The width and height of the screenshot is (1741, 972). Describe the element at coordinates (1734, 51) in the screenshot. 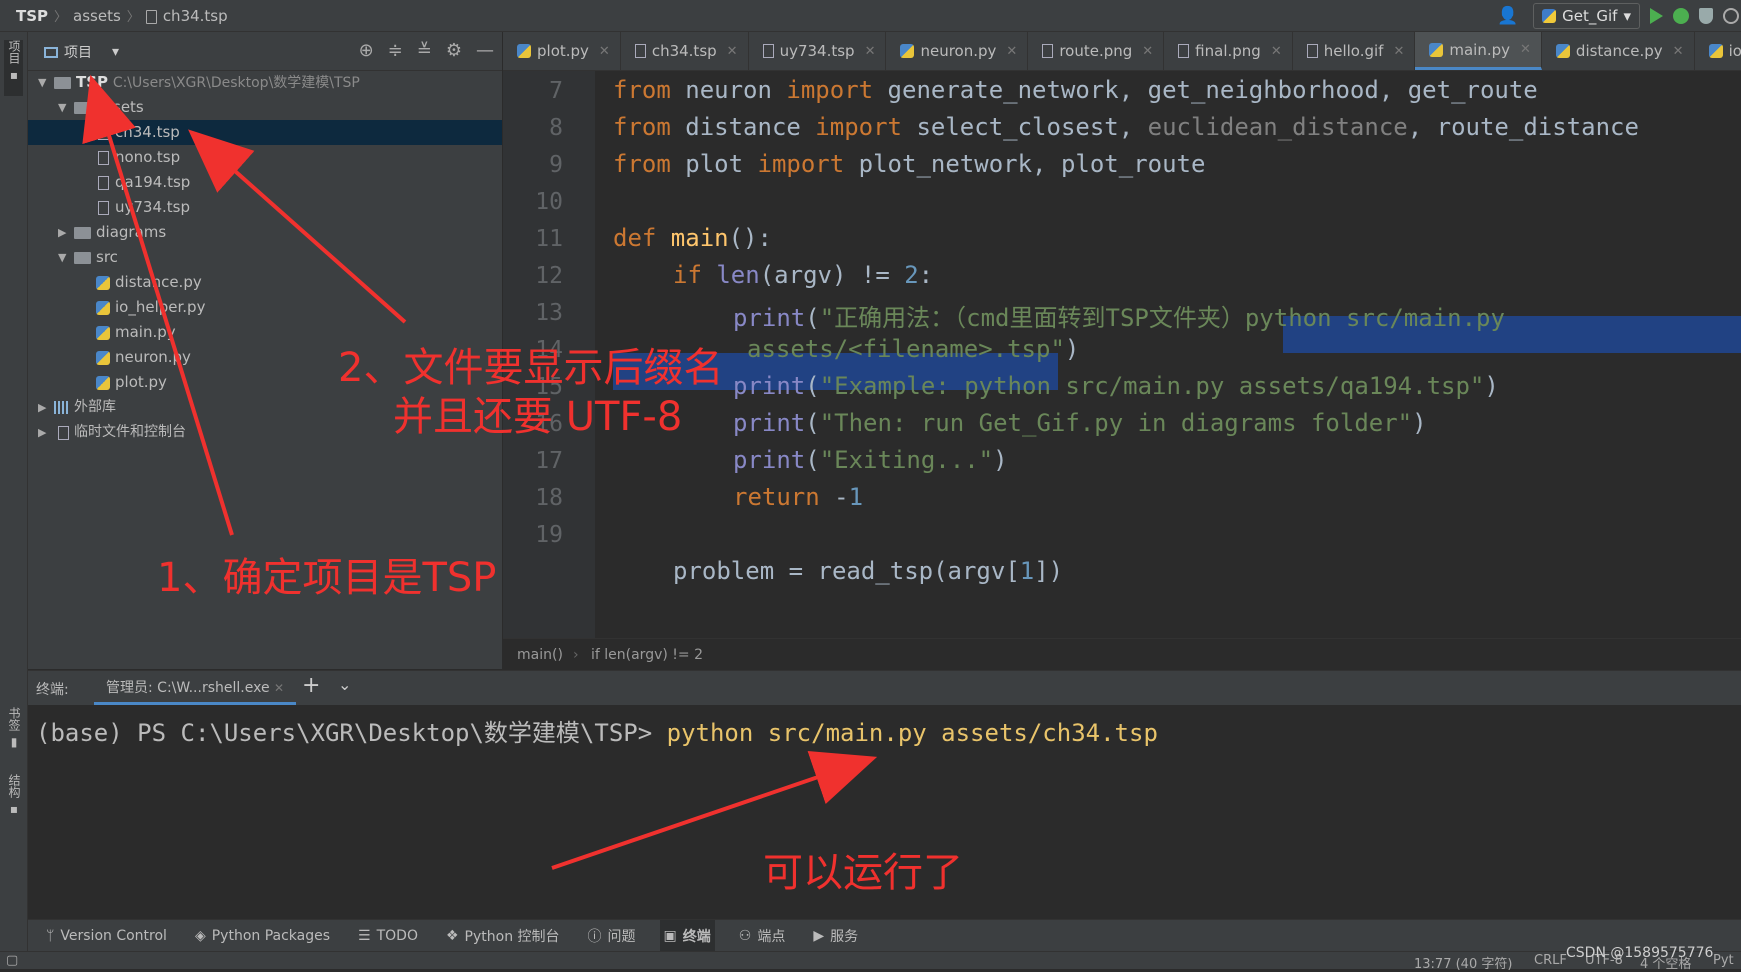

I see `tab-label: io_he` at that location.